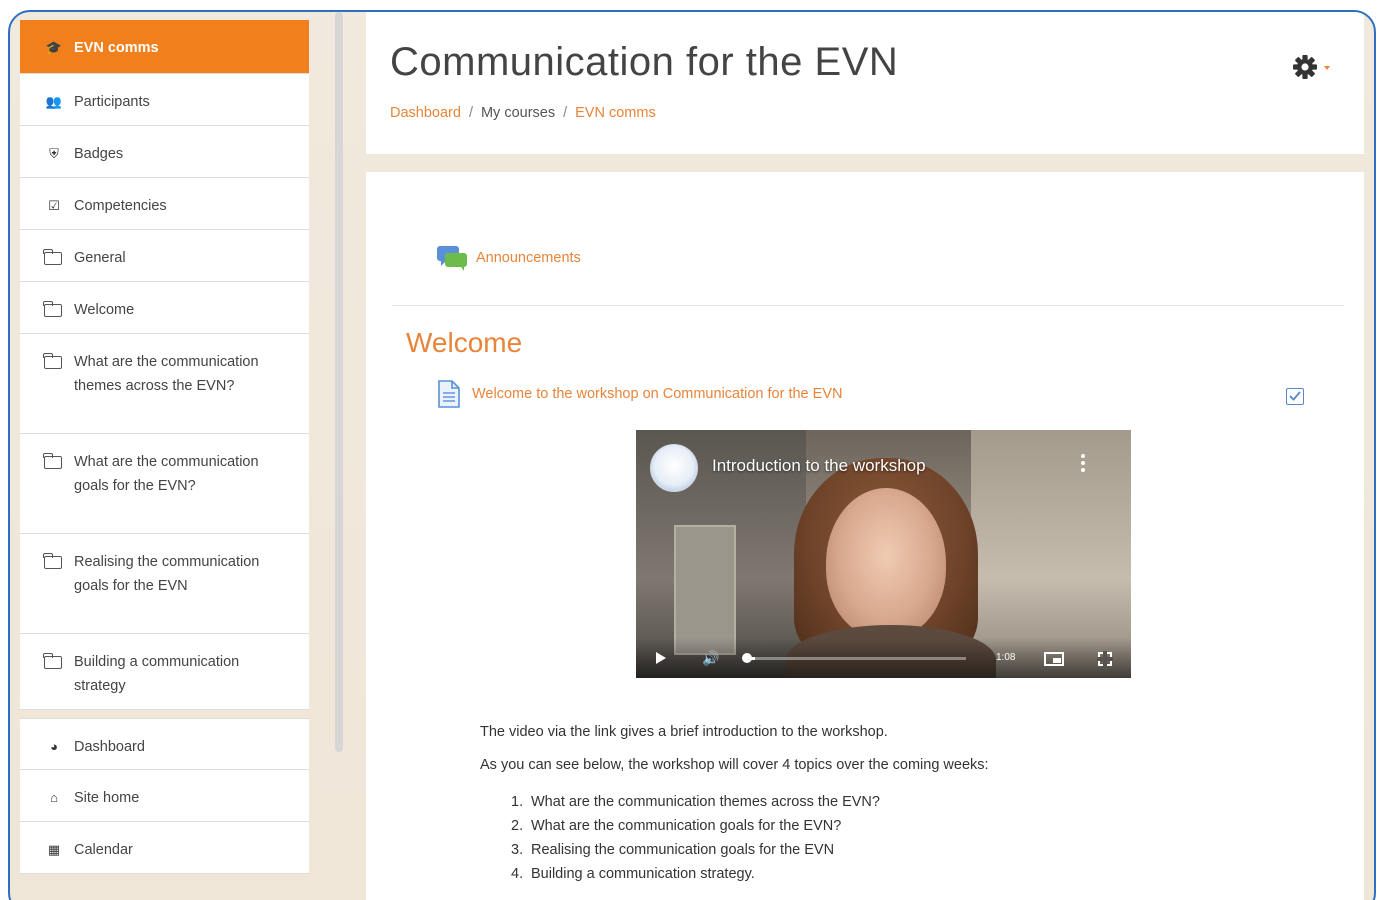 This screenshot has height=900, width=1382. I want to click on sidebar-item-label: Calendar, so click(103, 850).